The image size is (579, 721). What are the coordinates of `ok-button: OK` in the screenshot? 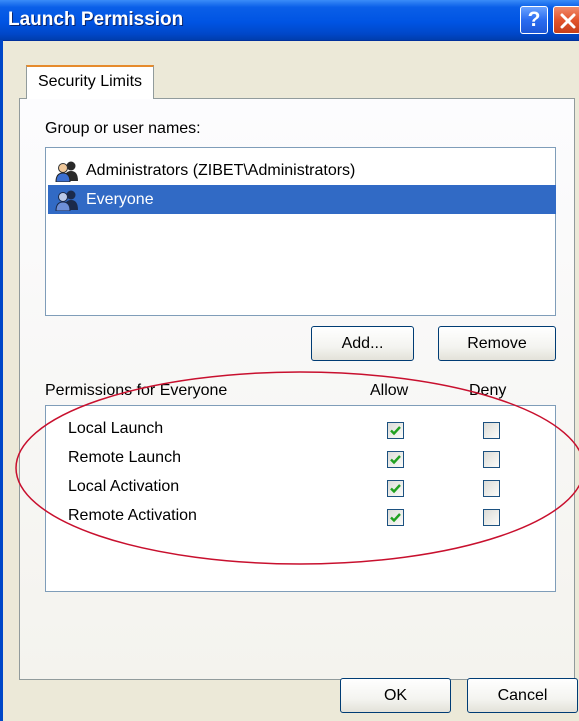 It's located at (395, 695).